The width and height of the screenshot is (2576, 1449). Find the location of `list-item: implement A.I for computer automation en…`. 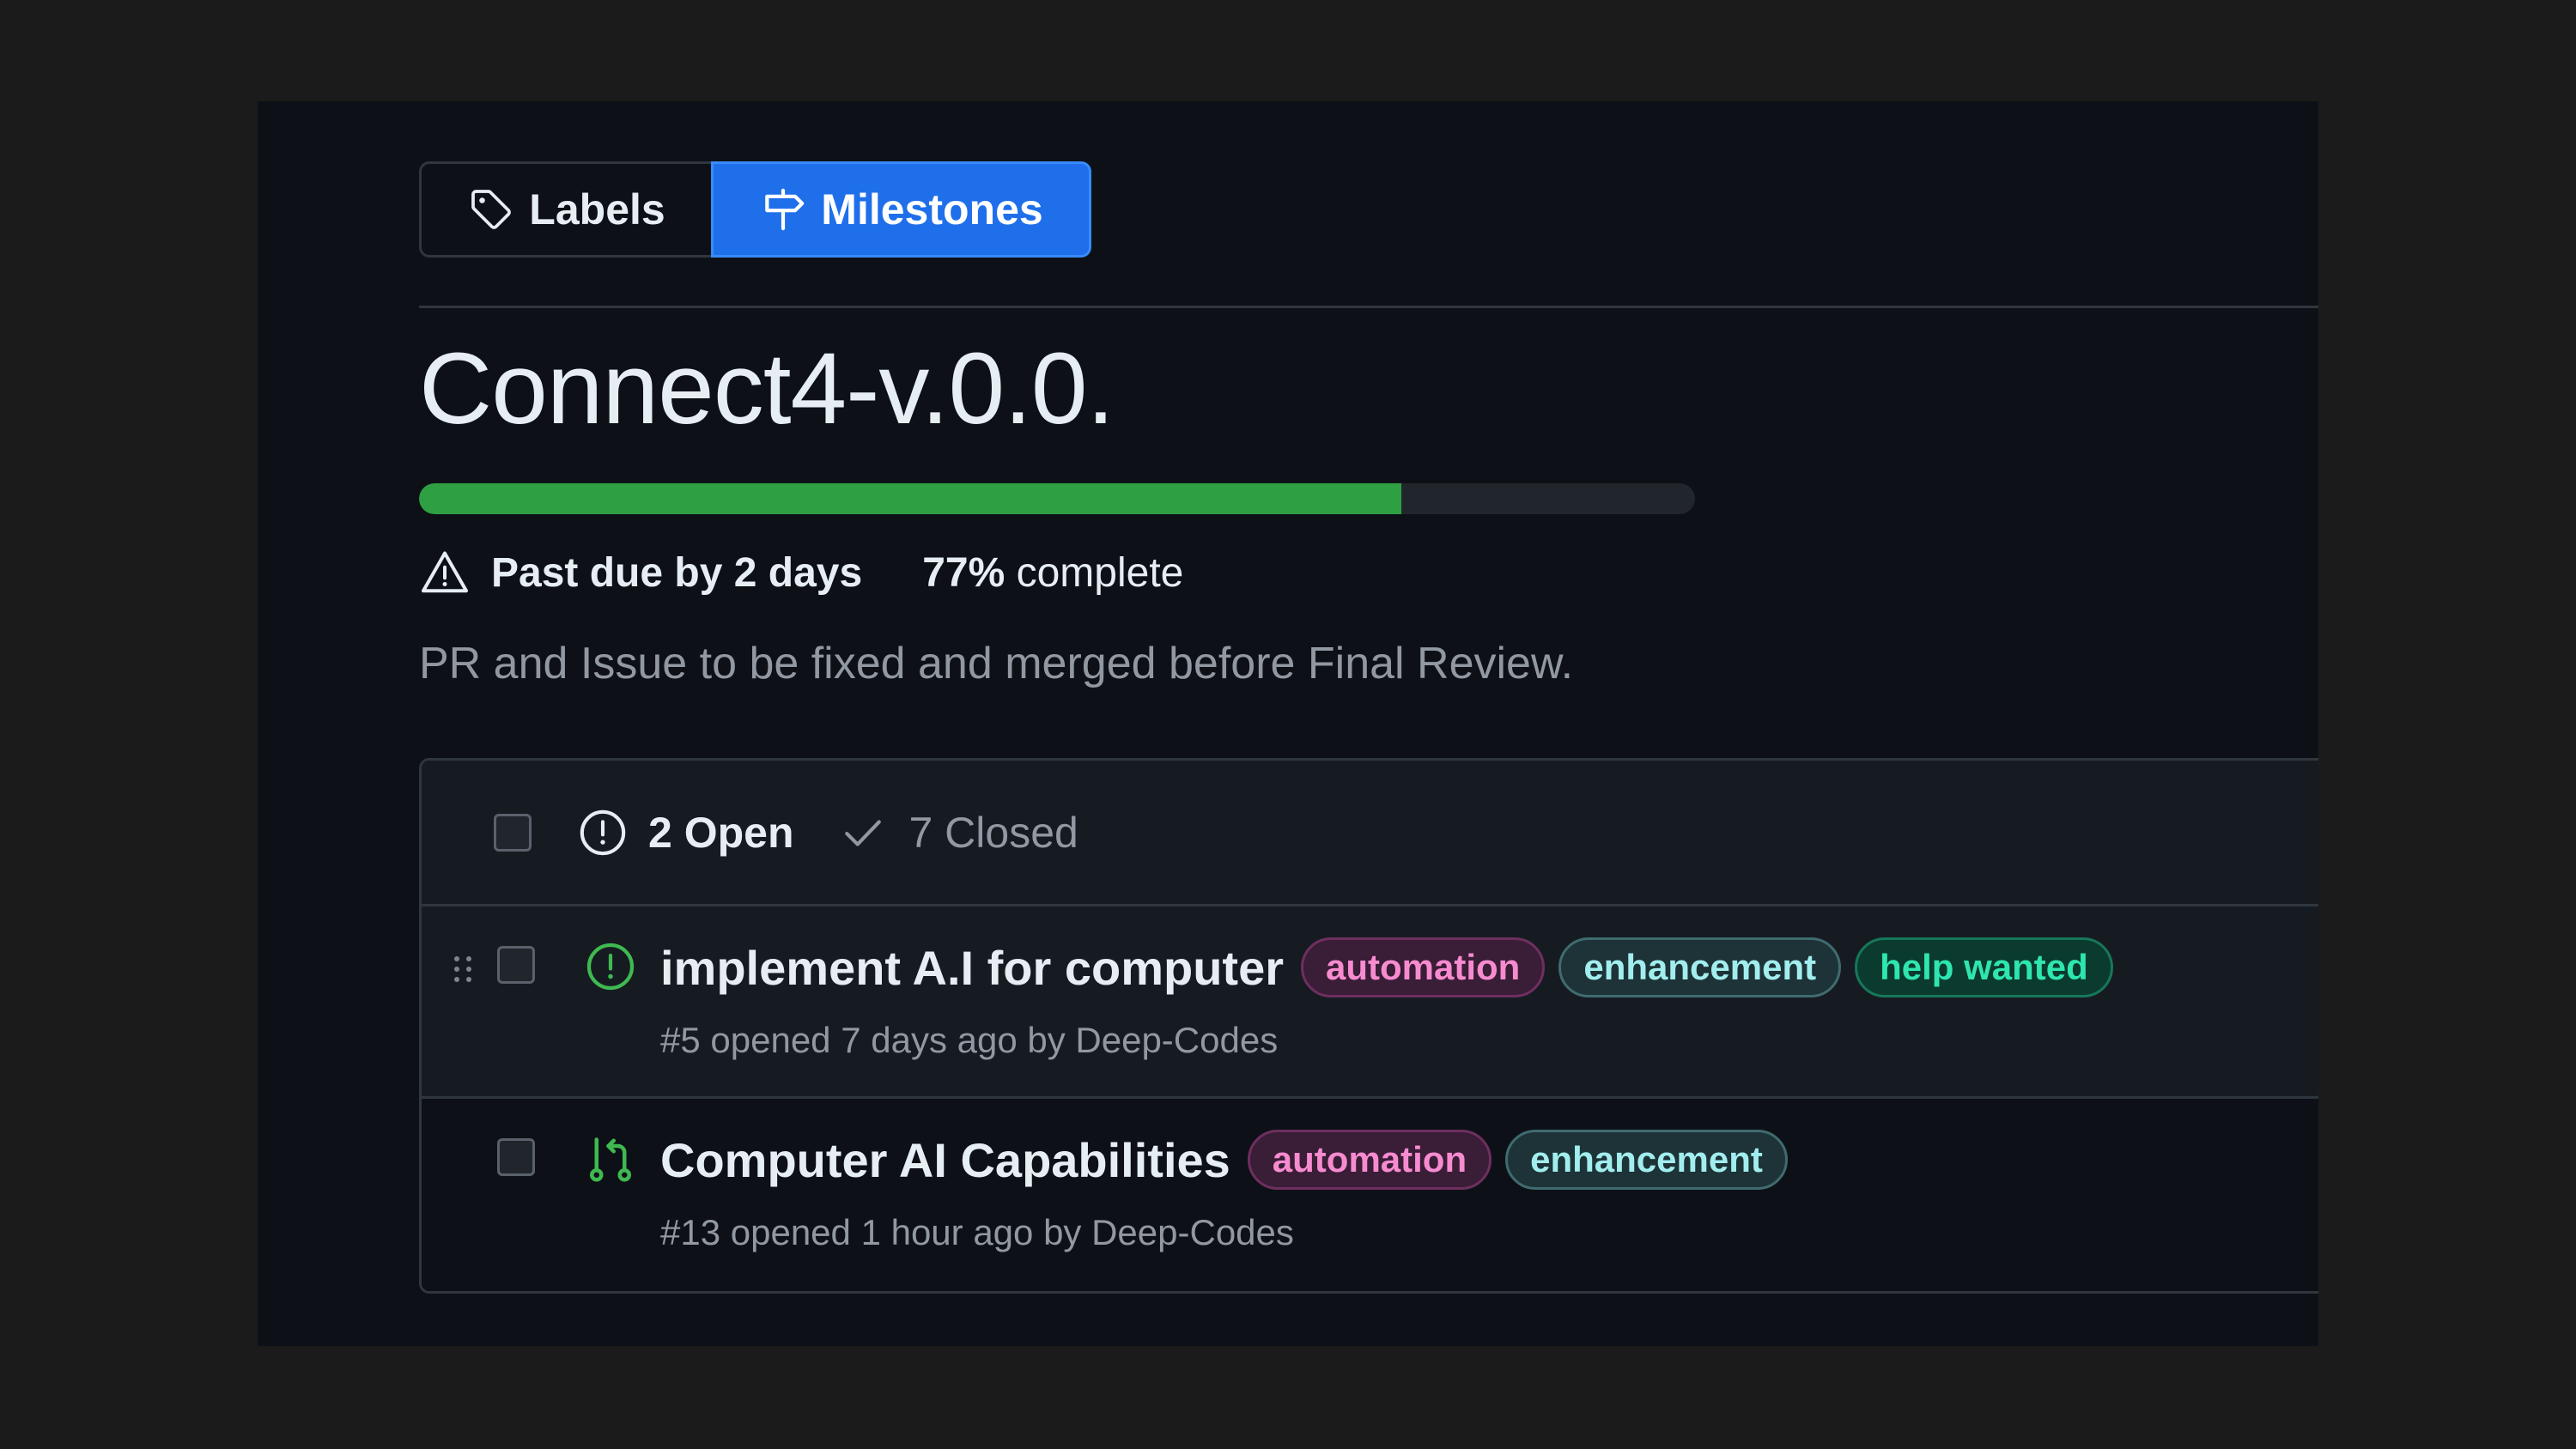

list-item: implement A.I for computer automation en… is located at coordinates (1370, 1002).